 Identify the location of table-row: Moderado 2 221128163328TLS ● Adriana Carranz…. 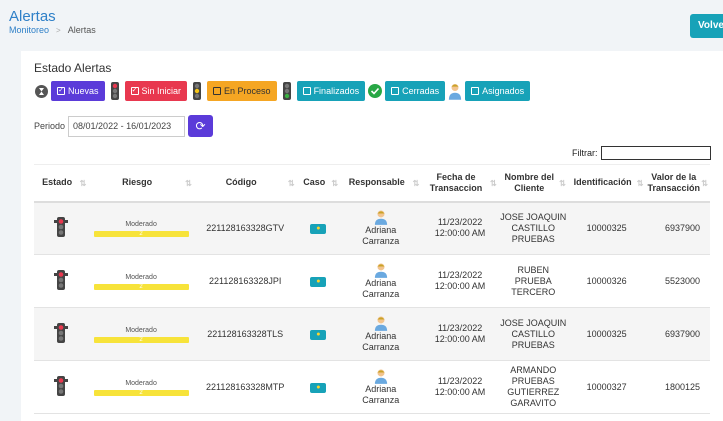
(372, 334).